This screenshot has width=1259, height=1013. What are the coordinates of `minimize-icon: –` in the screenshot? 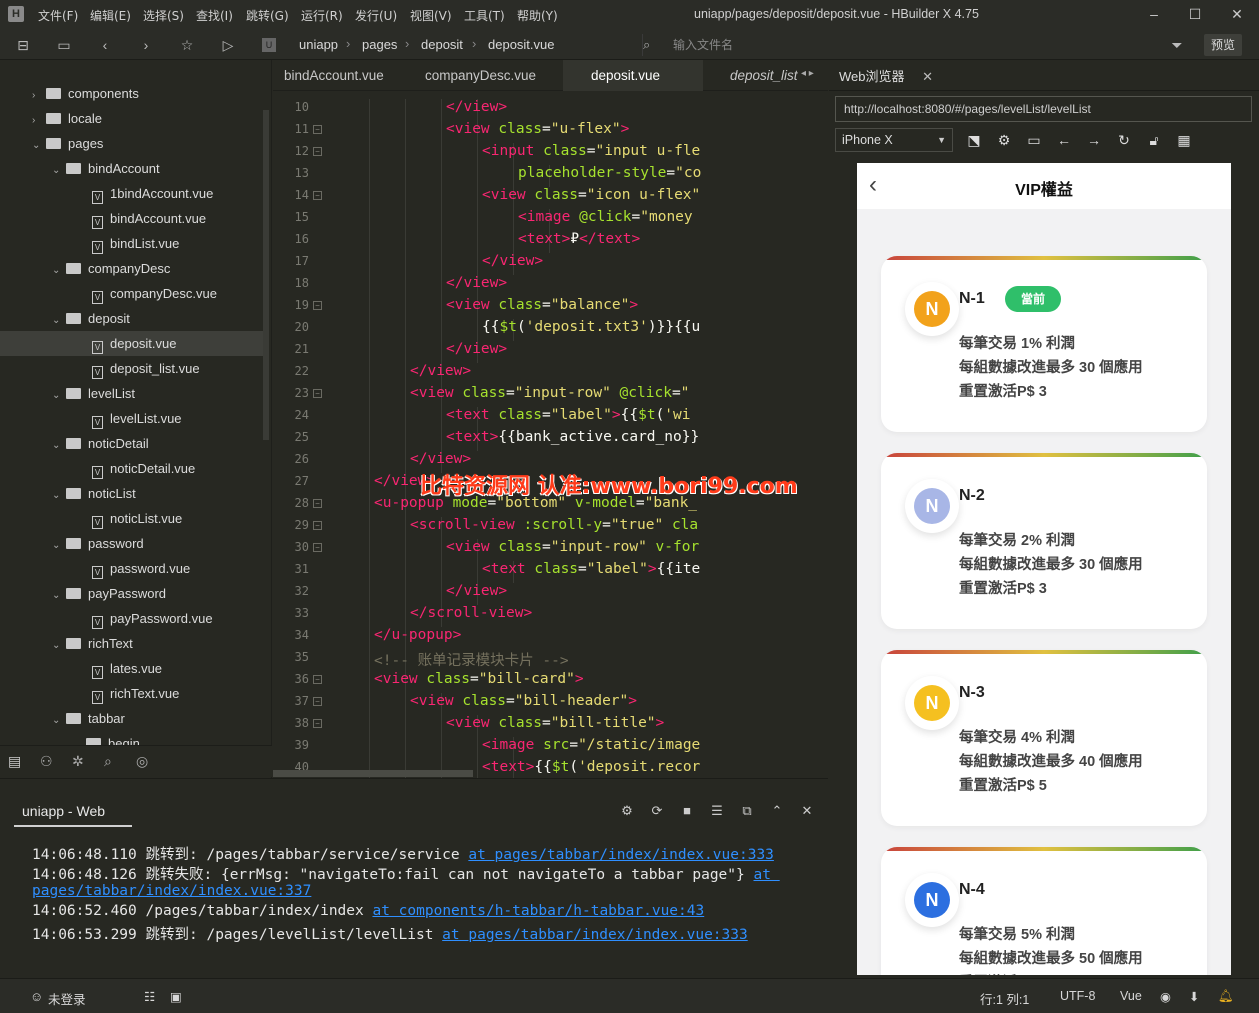 It's located at (1154, 14).